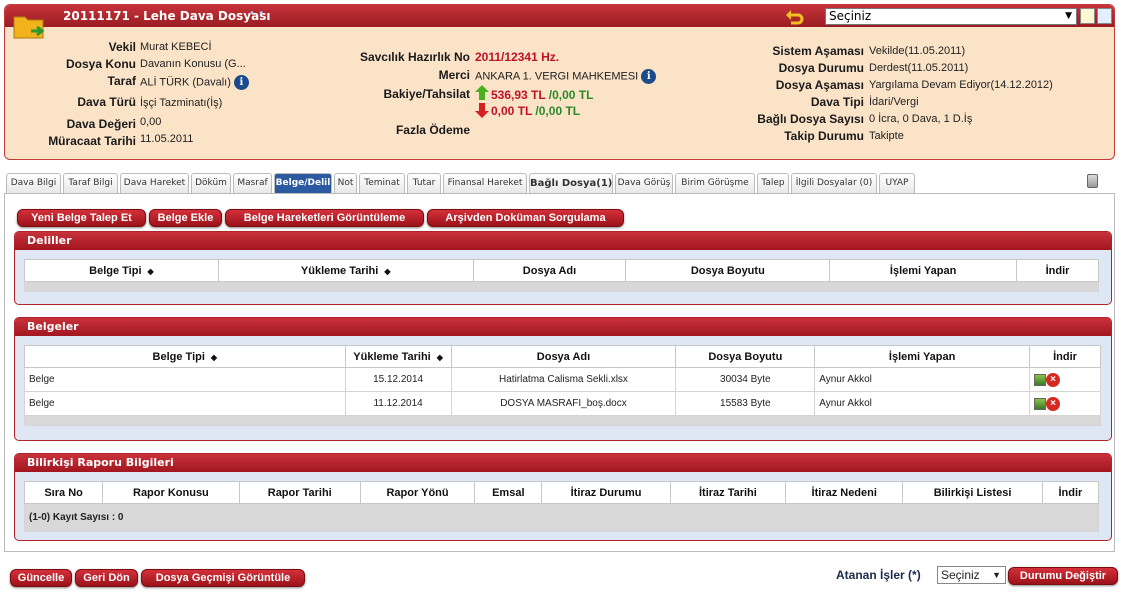  I want to click on tab-bagli-dosya: Bağlı Dosya(1), so click(571, 183).